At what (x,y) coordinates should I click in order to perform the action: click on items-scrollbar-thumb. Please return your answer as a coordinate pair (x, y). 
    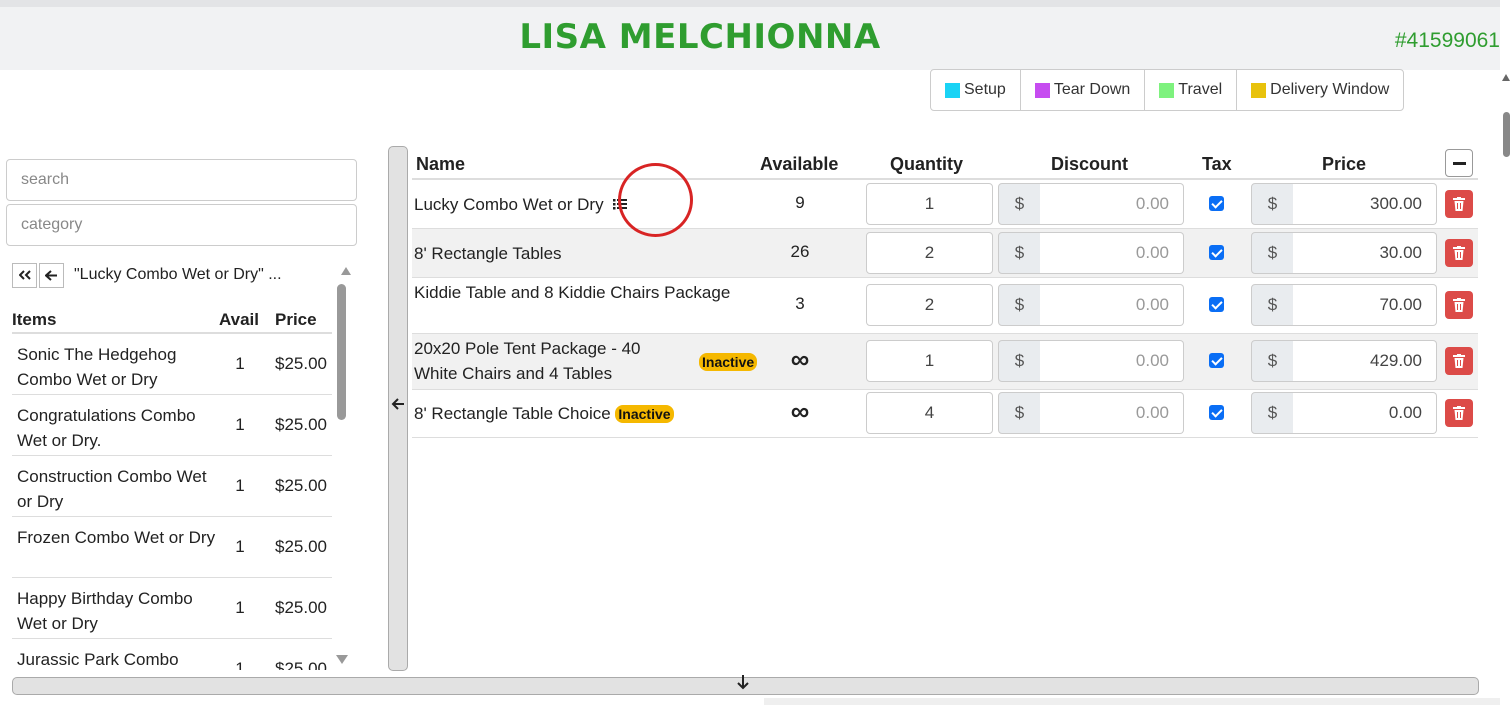
    Looking at the image, I should click on (341, 352).